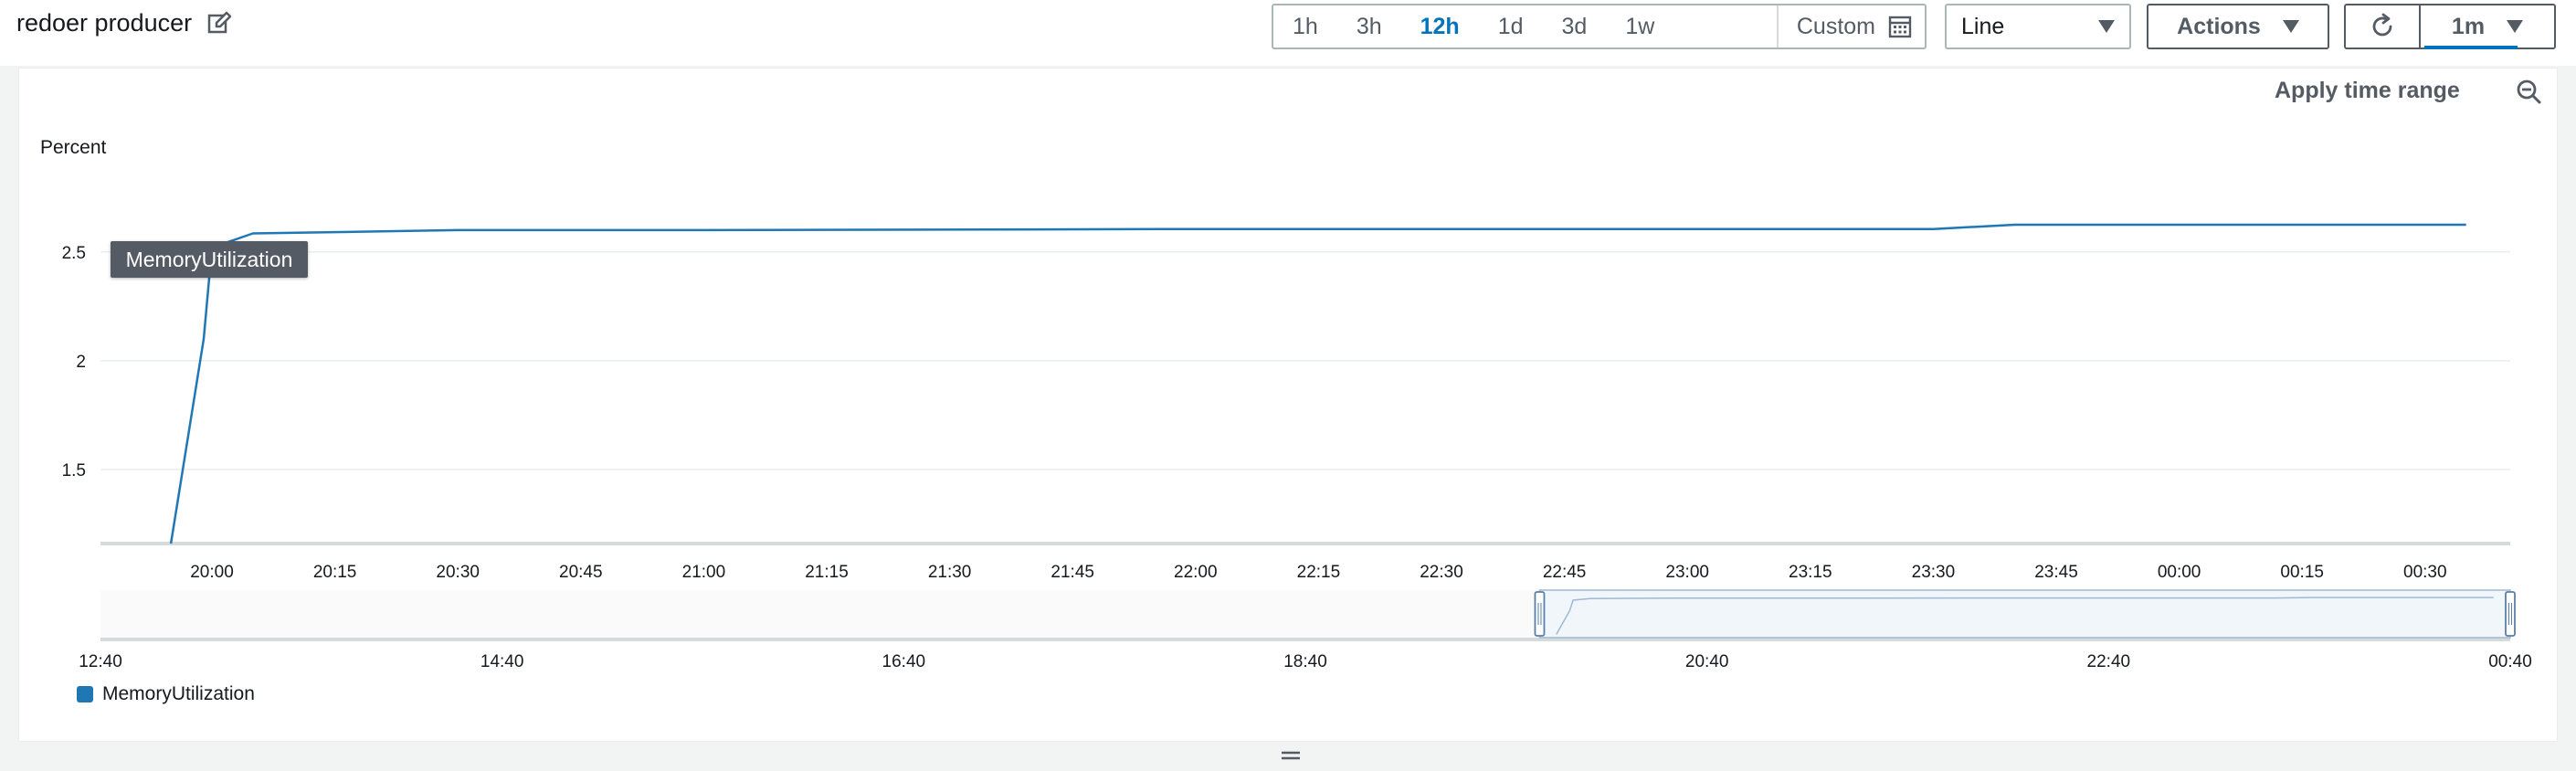 Image resolution: width=2576 pixels, height=771 pixels. I want to click on navigator-tick-label: 18:40, so click(1305, 662).